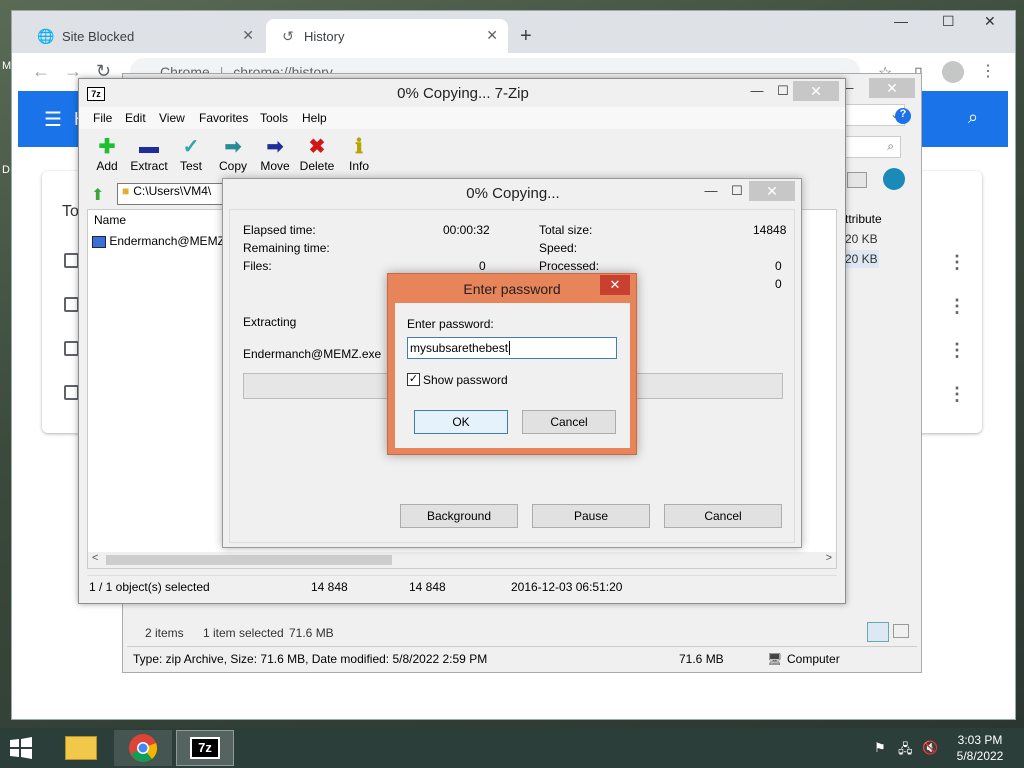 The height and width of the screenshot is (768, 1024). What do you see at coordinates (901, 631) in the screenshot?
I see `thumbnail-view-icon` at bounding box center [901, 631].